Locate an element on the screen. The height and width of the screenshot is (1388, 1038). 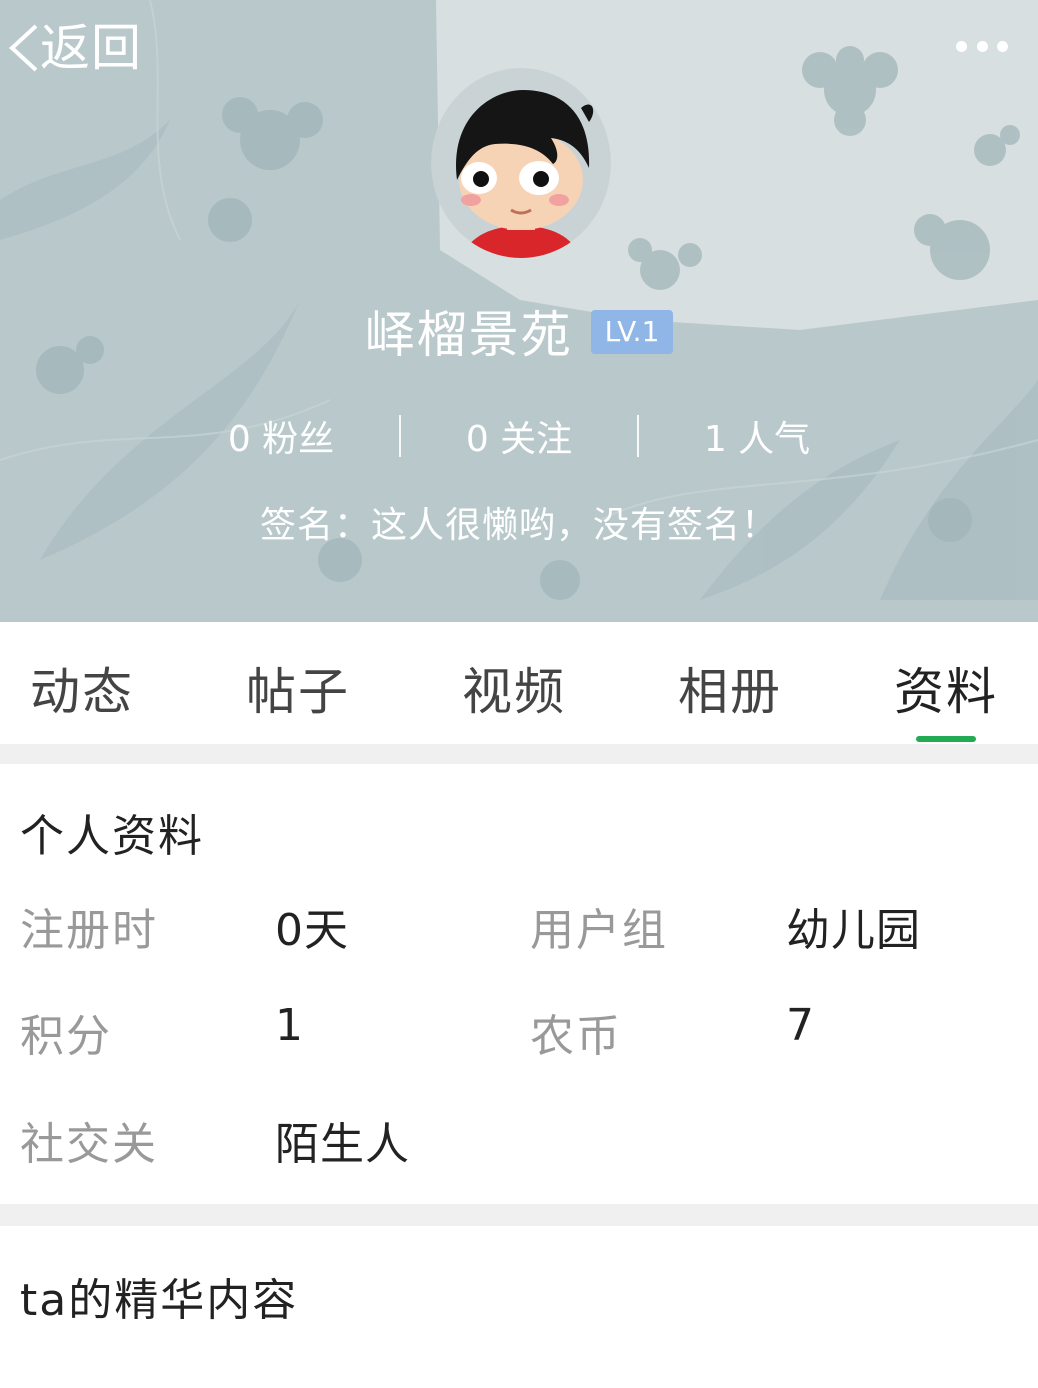
name-row: 峄榴景苑 LV.1 is located at coordinates (519, 331).